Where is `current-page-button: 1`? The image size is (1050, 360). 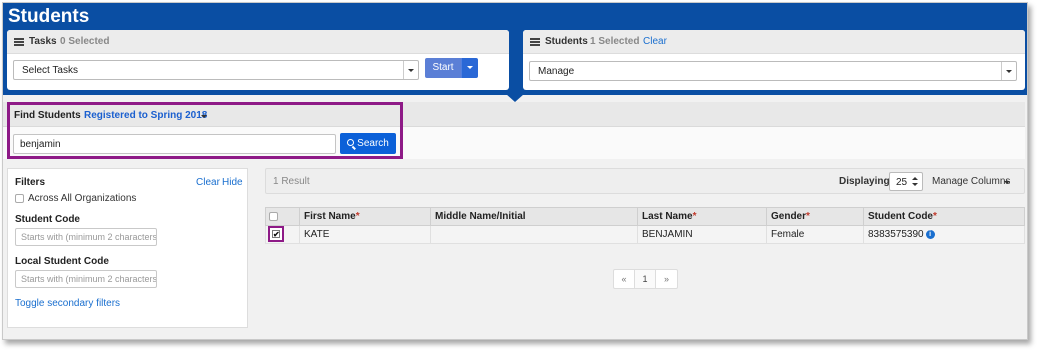 current-page-button: 1 is located at coordinates (645, 279).